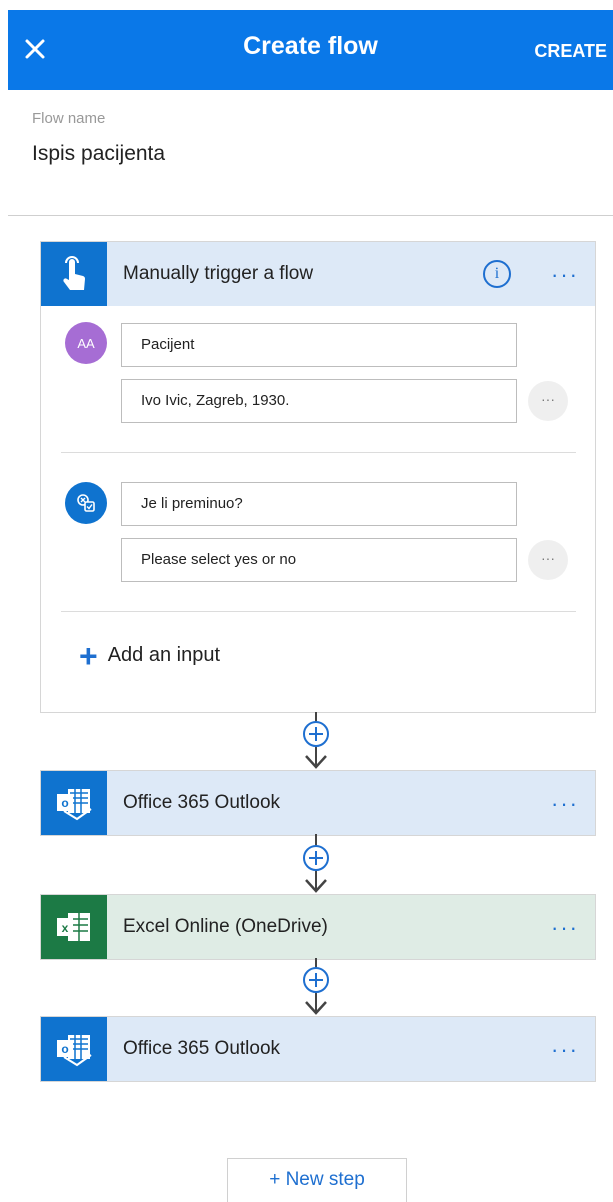 This screenshot has height=1202, width=613. I want to click on input-value-field: Ivo Ivic, Zagreb, 1930., so click(319, 401).